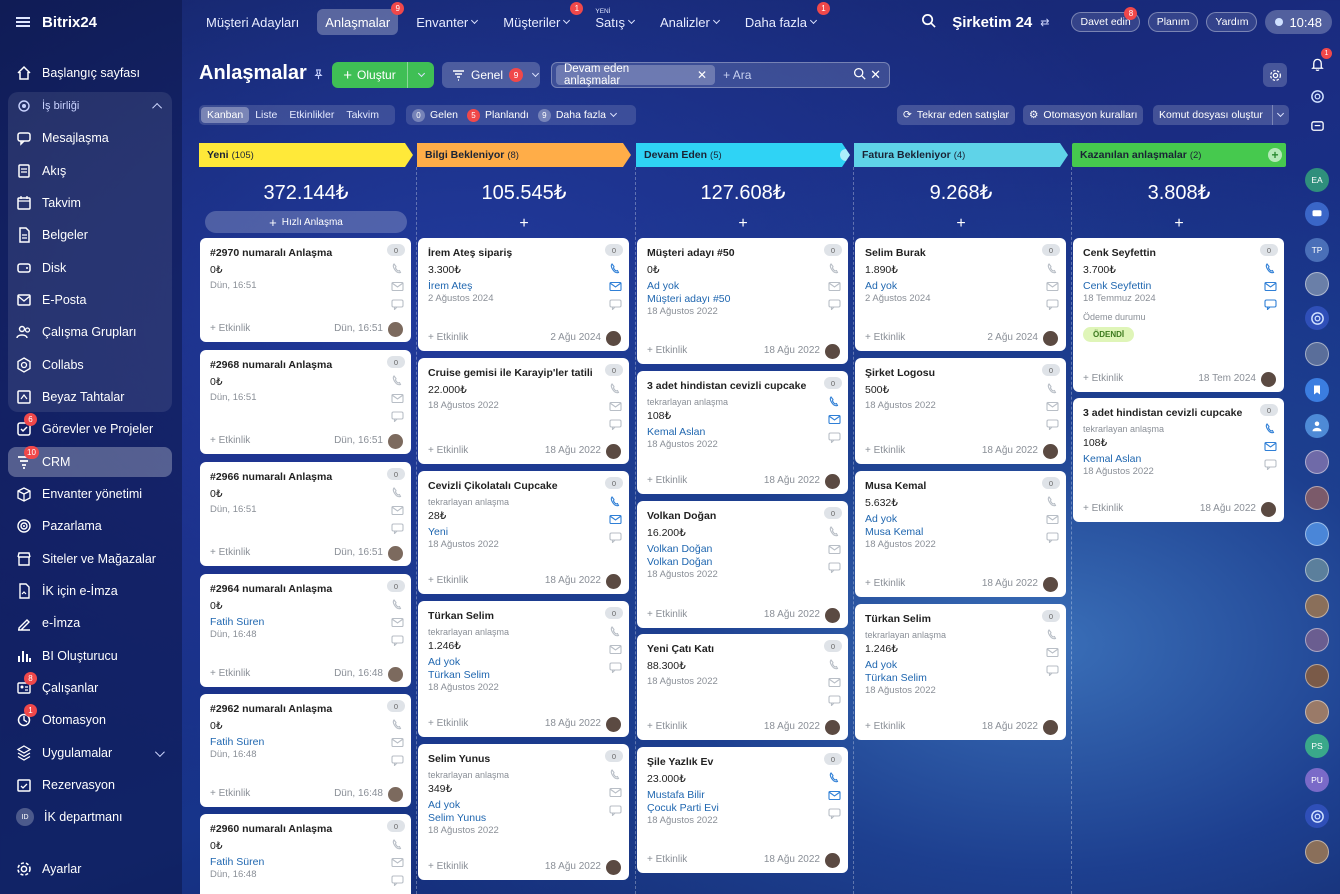 Image resolution: width=1340 pixels, height=894 pixels. Describe the element at coordinates (295, 829) in the screenshot. I see `deal-title: #2960 numaralı Anlaşma` at that location.